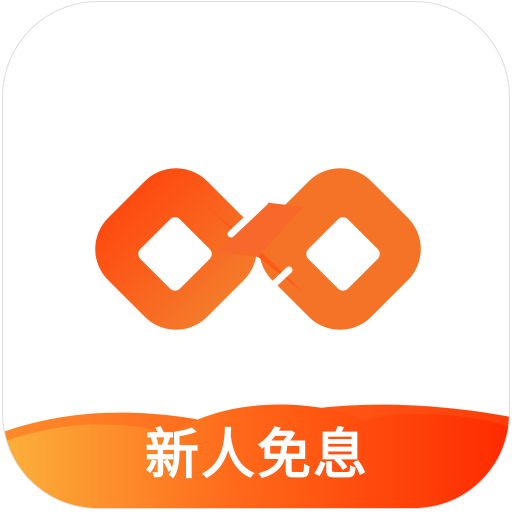 Image resolution: width=512 pixels, height=512 pixels. I want to click on promo-text: 新人免息, so click(257, 454).